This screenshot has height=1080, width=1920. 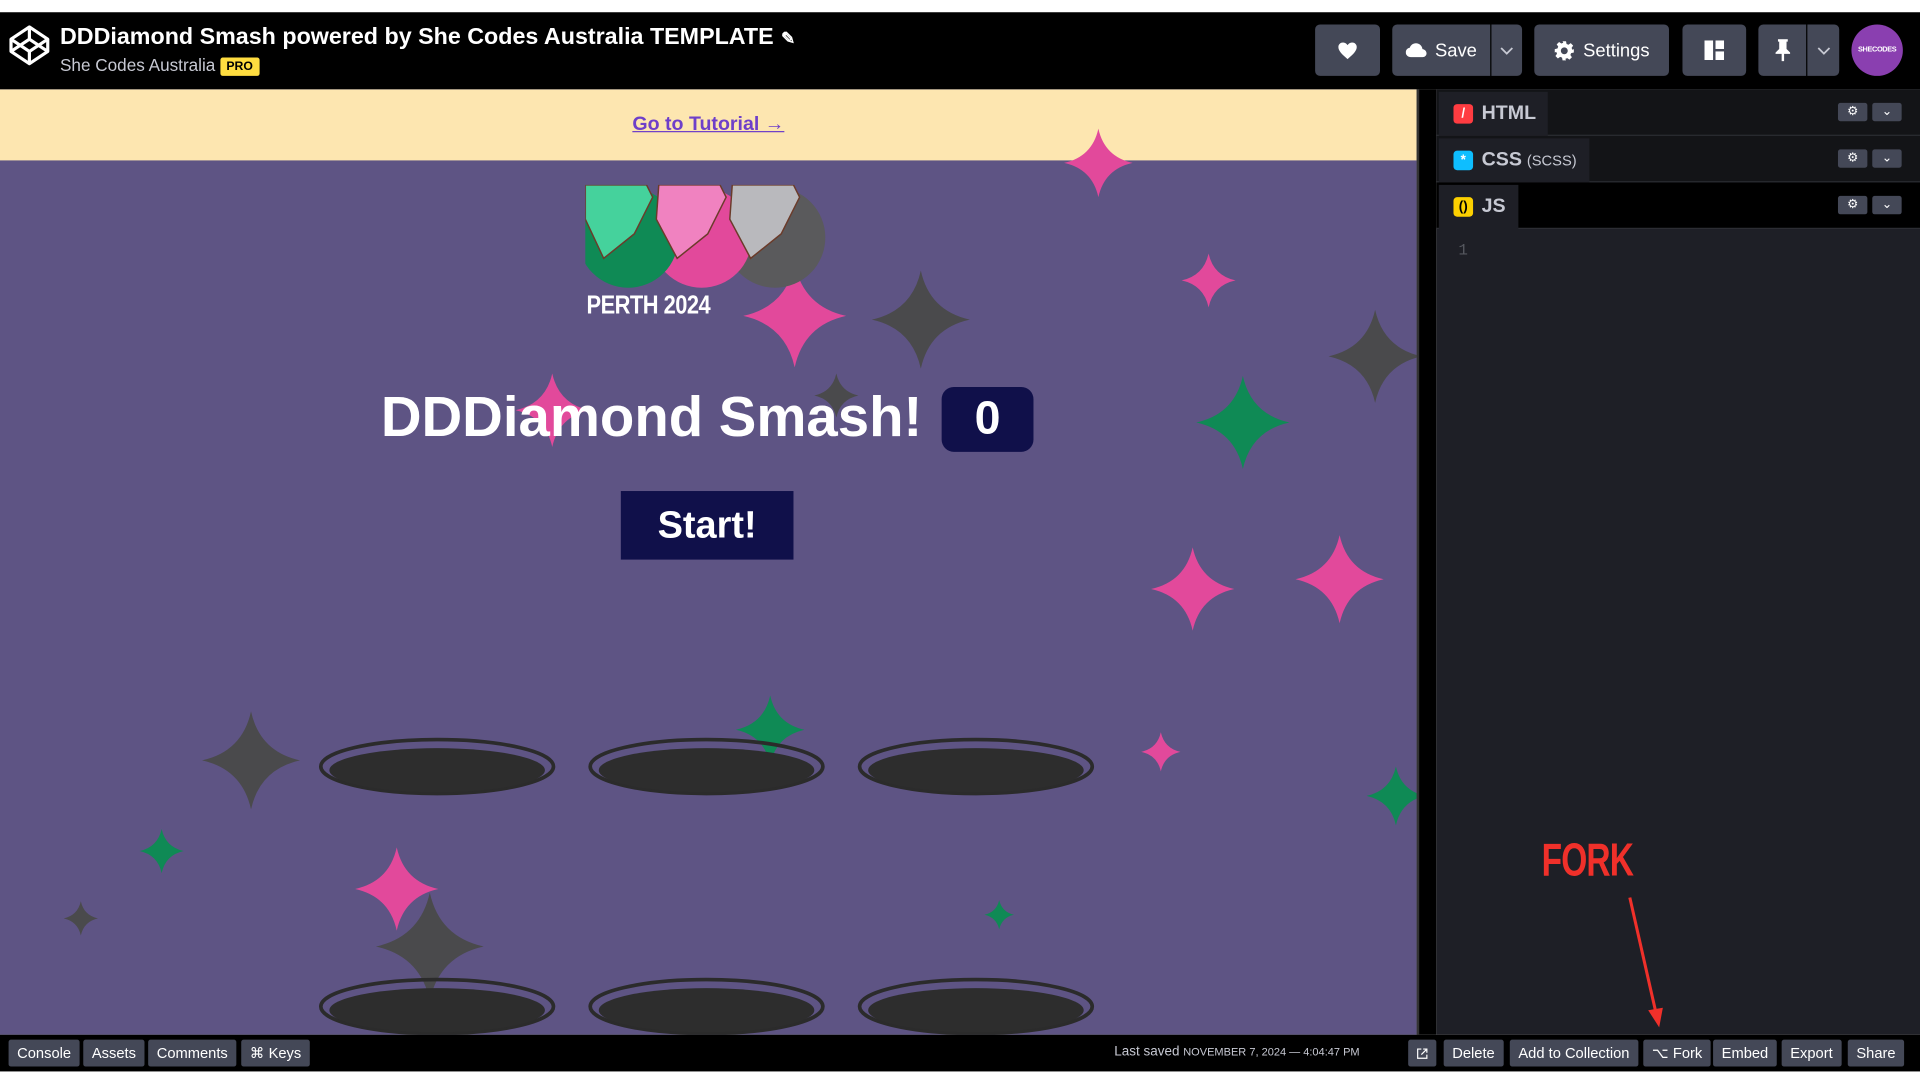 I want to click on tab-label: JS, so click(x=1493, y=206).